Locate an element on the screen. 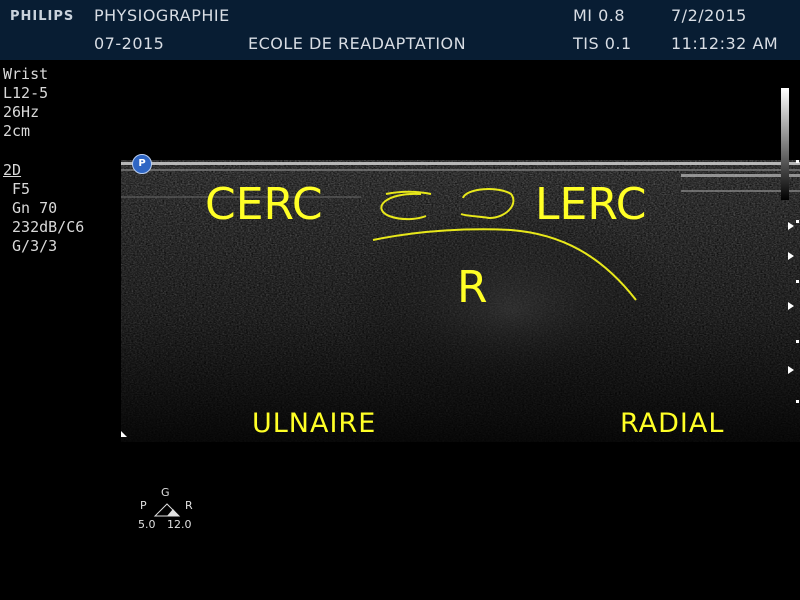  dynamic-range-label: 232dB/C6 is located at coordinates (44, 227).